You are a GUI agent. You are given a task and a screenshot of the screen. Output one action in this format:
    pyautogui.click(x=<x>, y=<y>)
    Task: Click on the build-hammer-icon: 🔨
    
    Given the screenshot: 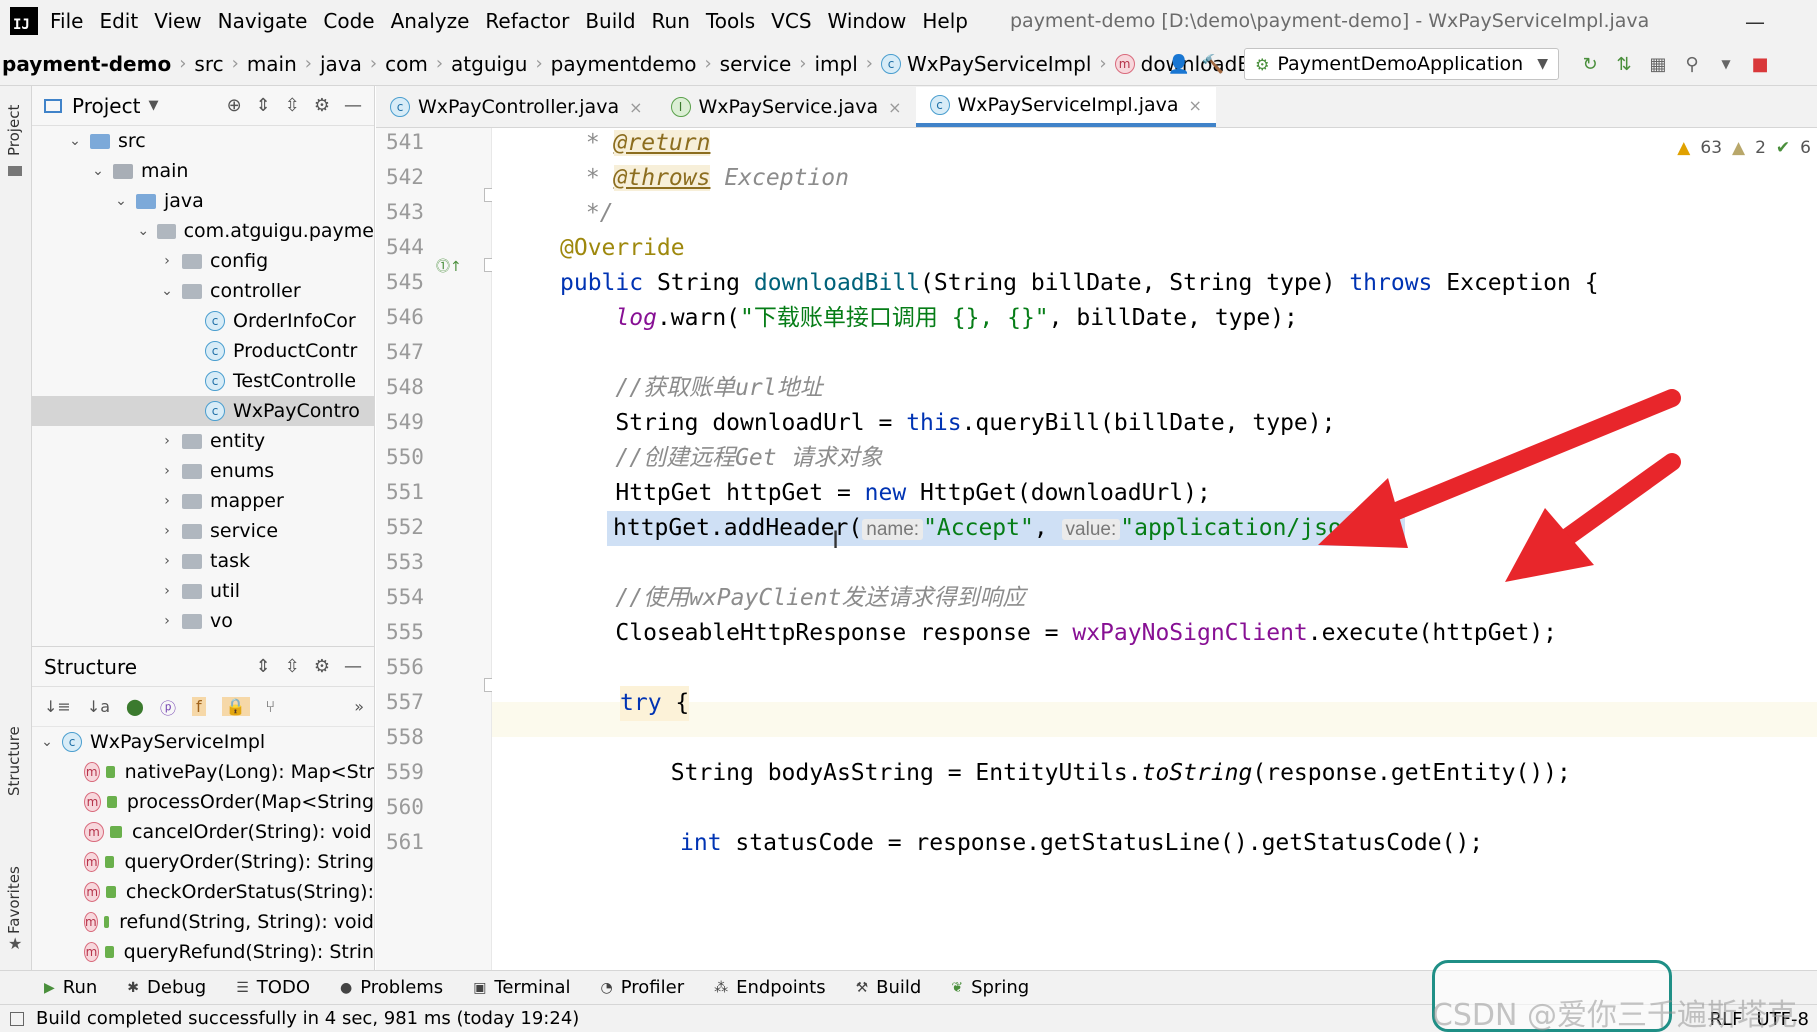 What is the action you would take?
    pyautogui.click(x=1213, y=64)
    